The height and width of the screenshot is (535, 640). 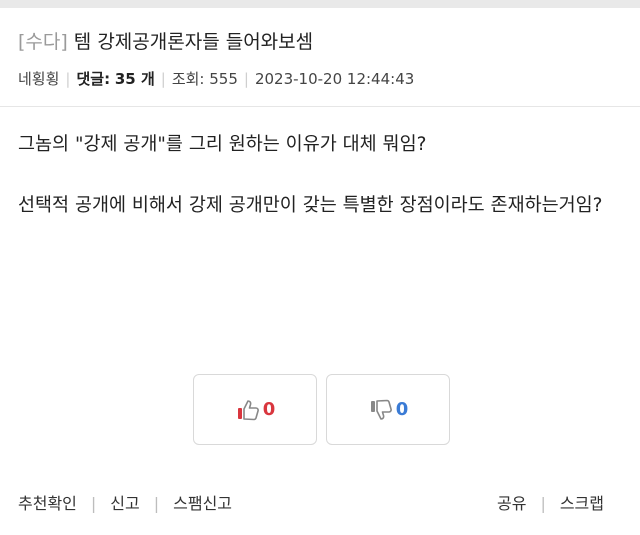 What do you see at coordinates (43, 42) in the screenshot?
I see `post-category: [수다]` at bounding box center [43, 42].